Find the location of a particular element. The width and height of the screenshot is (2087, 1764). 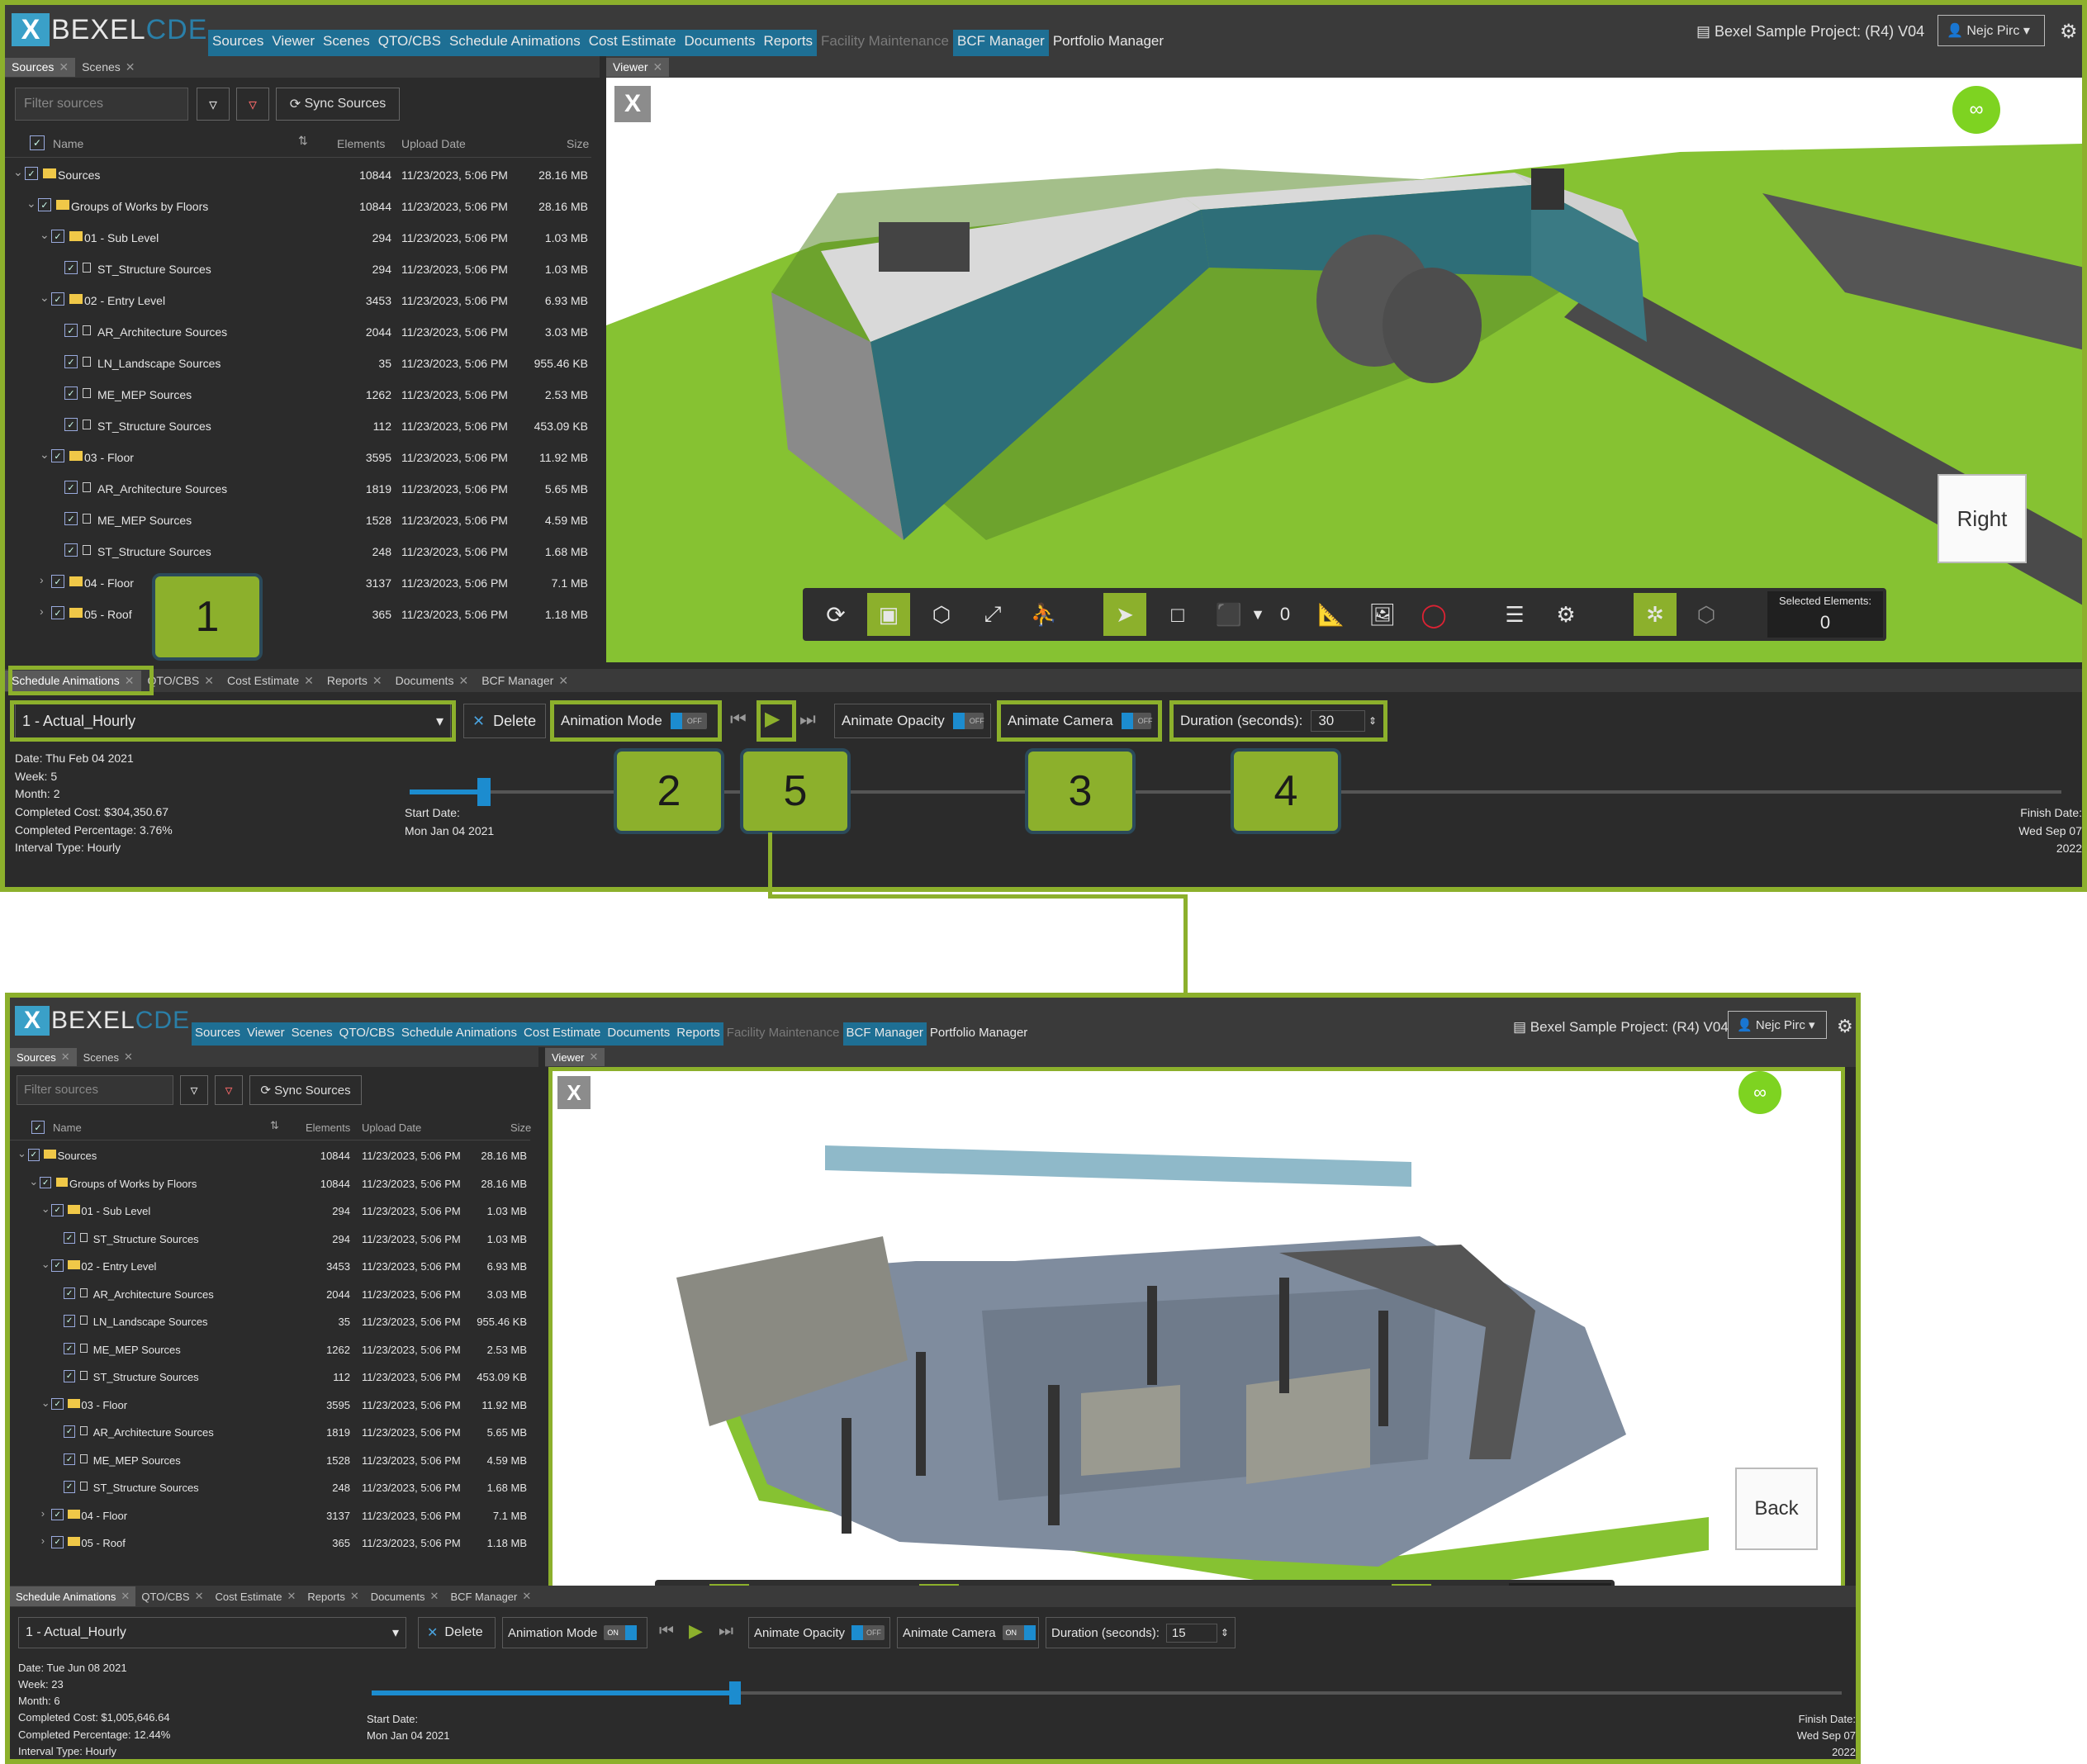

play-icon: ▶ is located at coordinates (696, 1631).